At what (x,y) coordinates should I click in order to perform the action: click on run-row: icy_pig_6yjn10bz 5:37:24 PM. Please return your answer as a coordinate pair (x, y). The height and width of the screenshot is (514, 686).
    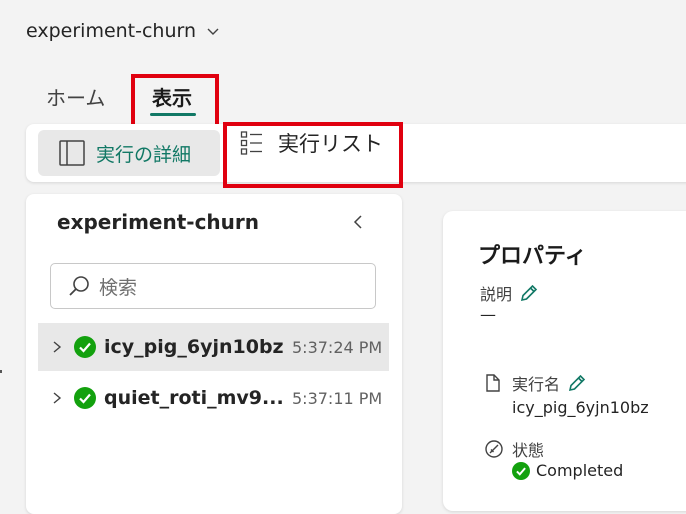
    Looking at the image, I should click on (213, 347).